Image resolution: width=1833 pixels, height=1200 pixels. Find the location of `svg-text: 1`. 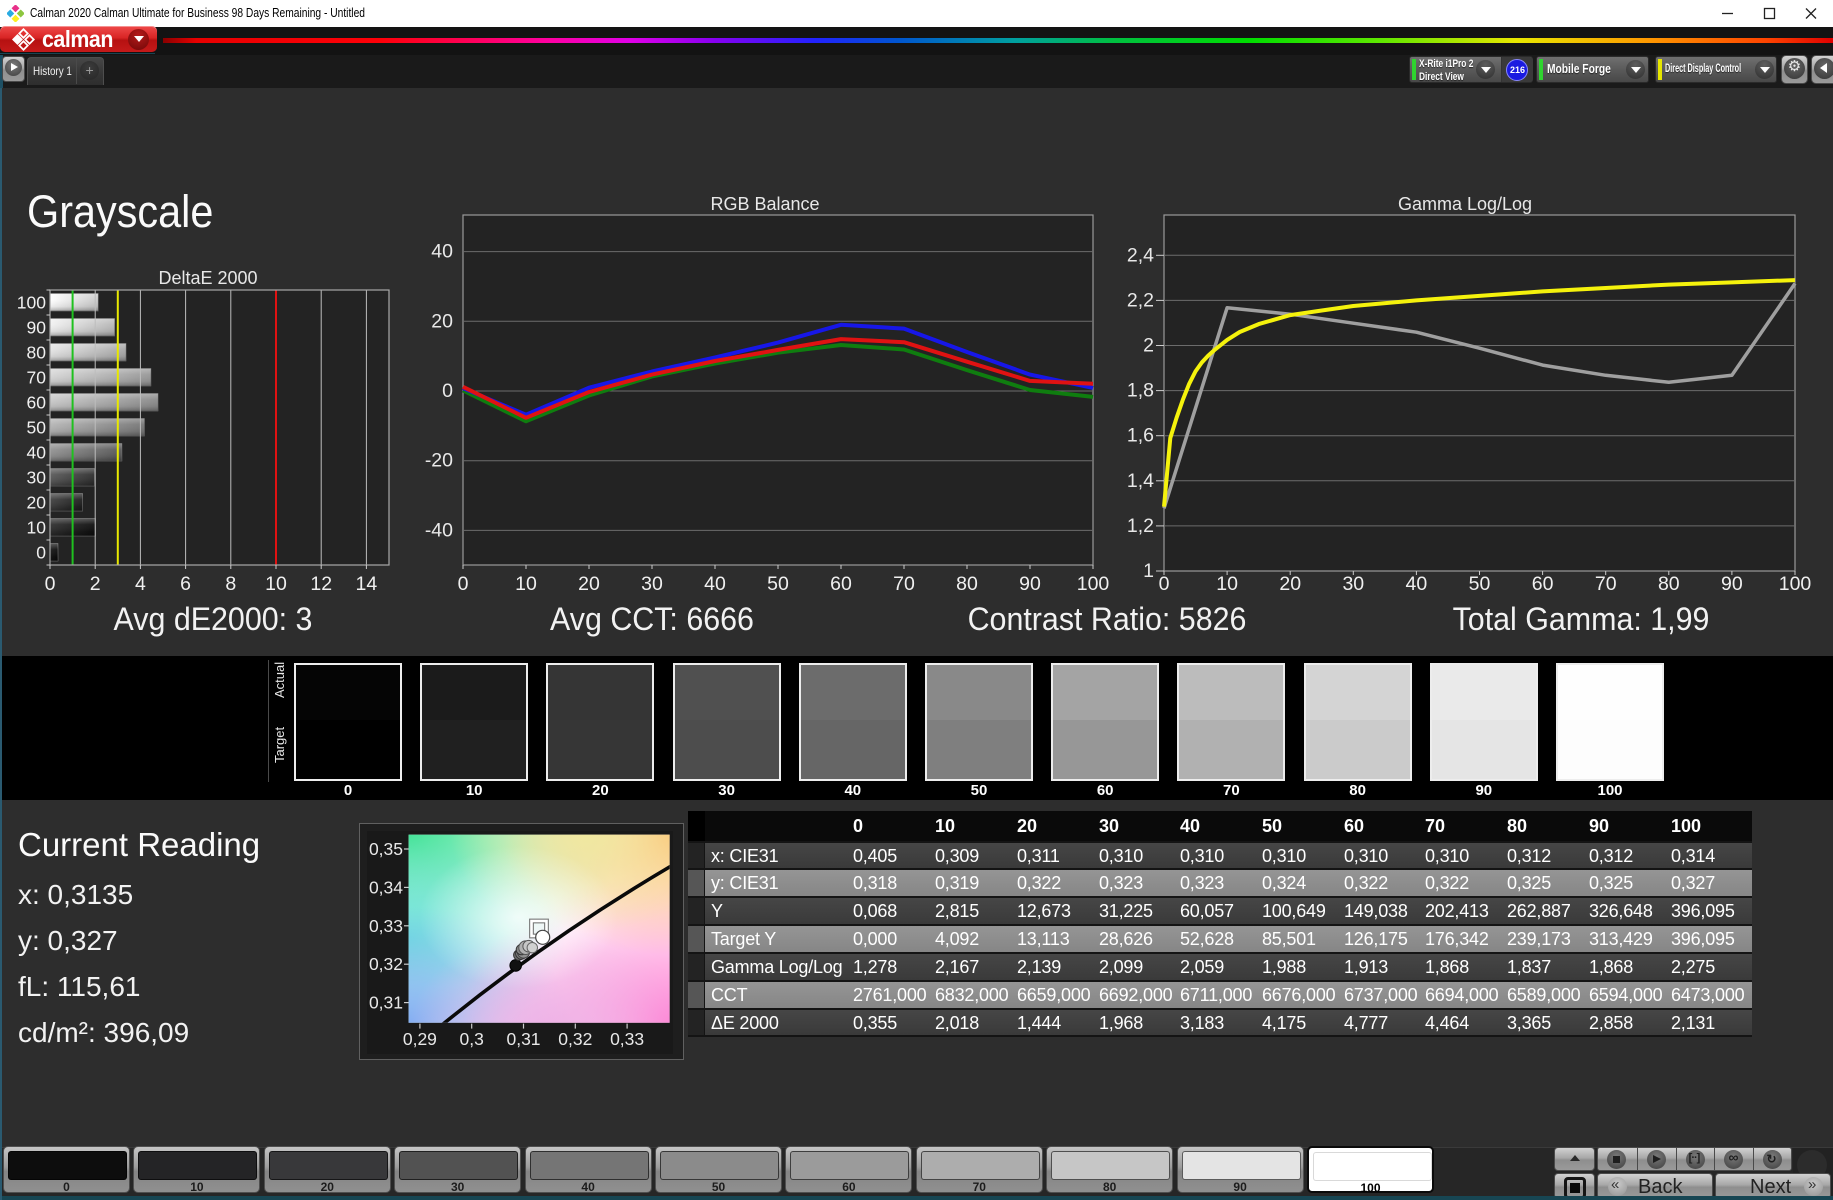

svg-text: 1 is located at coordinates (1148, 571).